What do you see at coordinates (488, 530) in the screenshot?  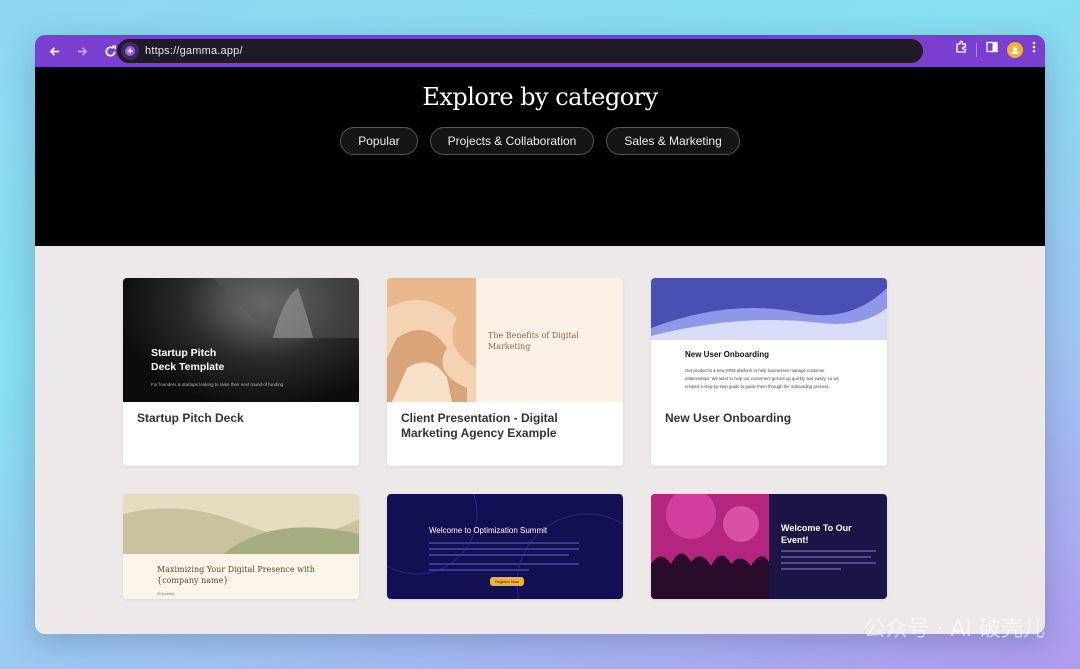 I see `thumb-title: Welcome to Optimization Summit` at bounding box center [488, 530].